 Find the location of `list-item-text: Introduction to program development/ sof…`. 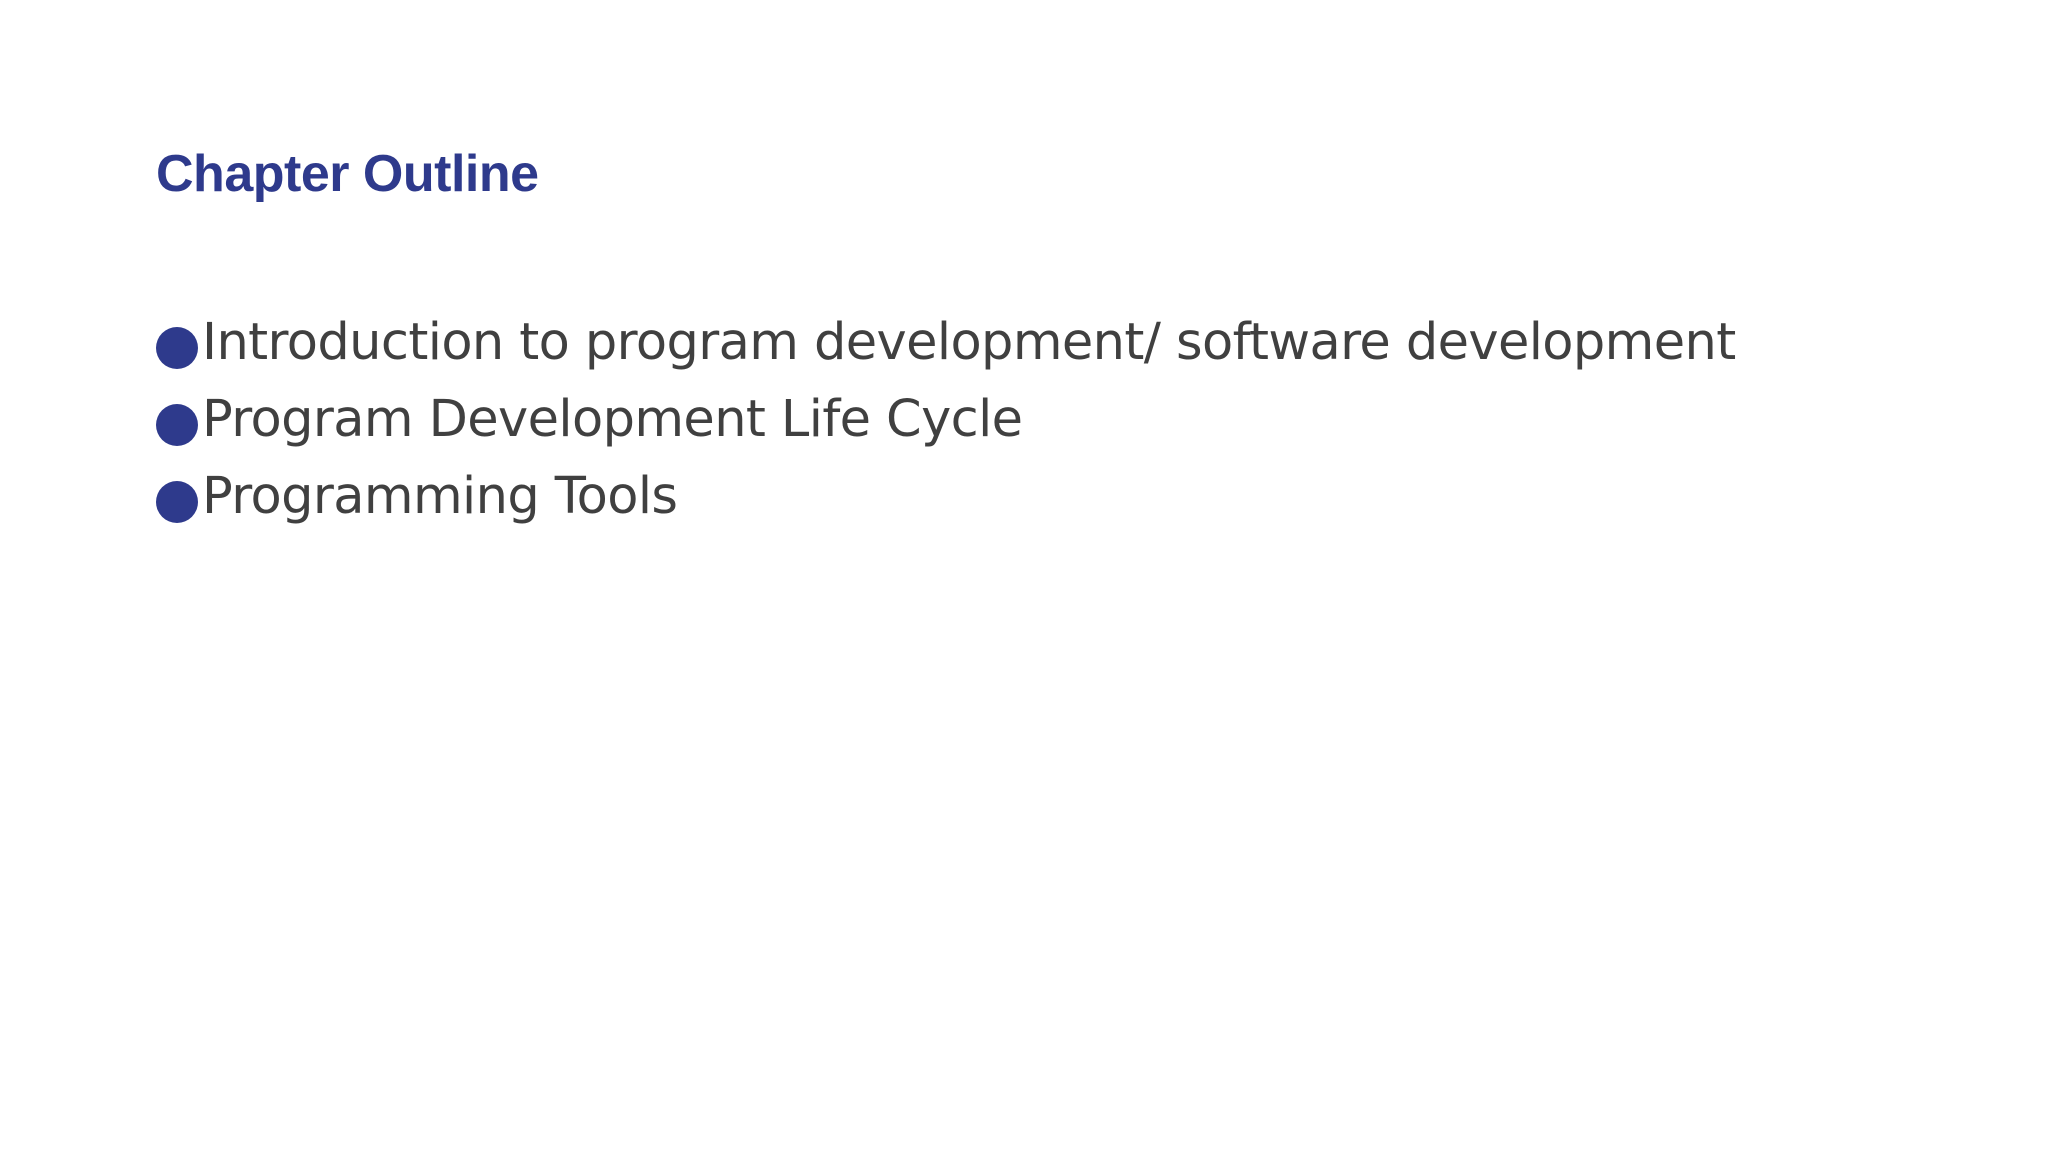

list-item-text: Introduction to program development/ sof… is located at coordinates (969, 342).